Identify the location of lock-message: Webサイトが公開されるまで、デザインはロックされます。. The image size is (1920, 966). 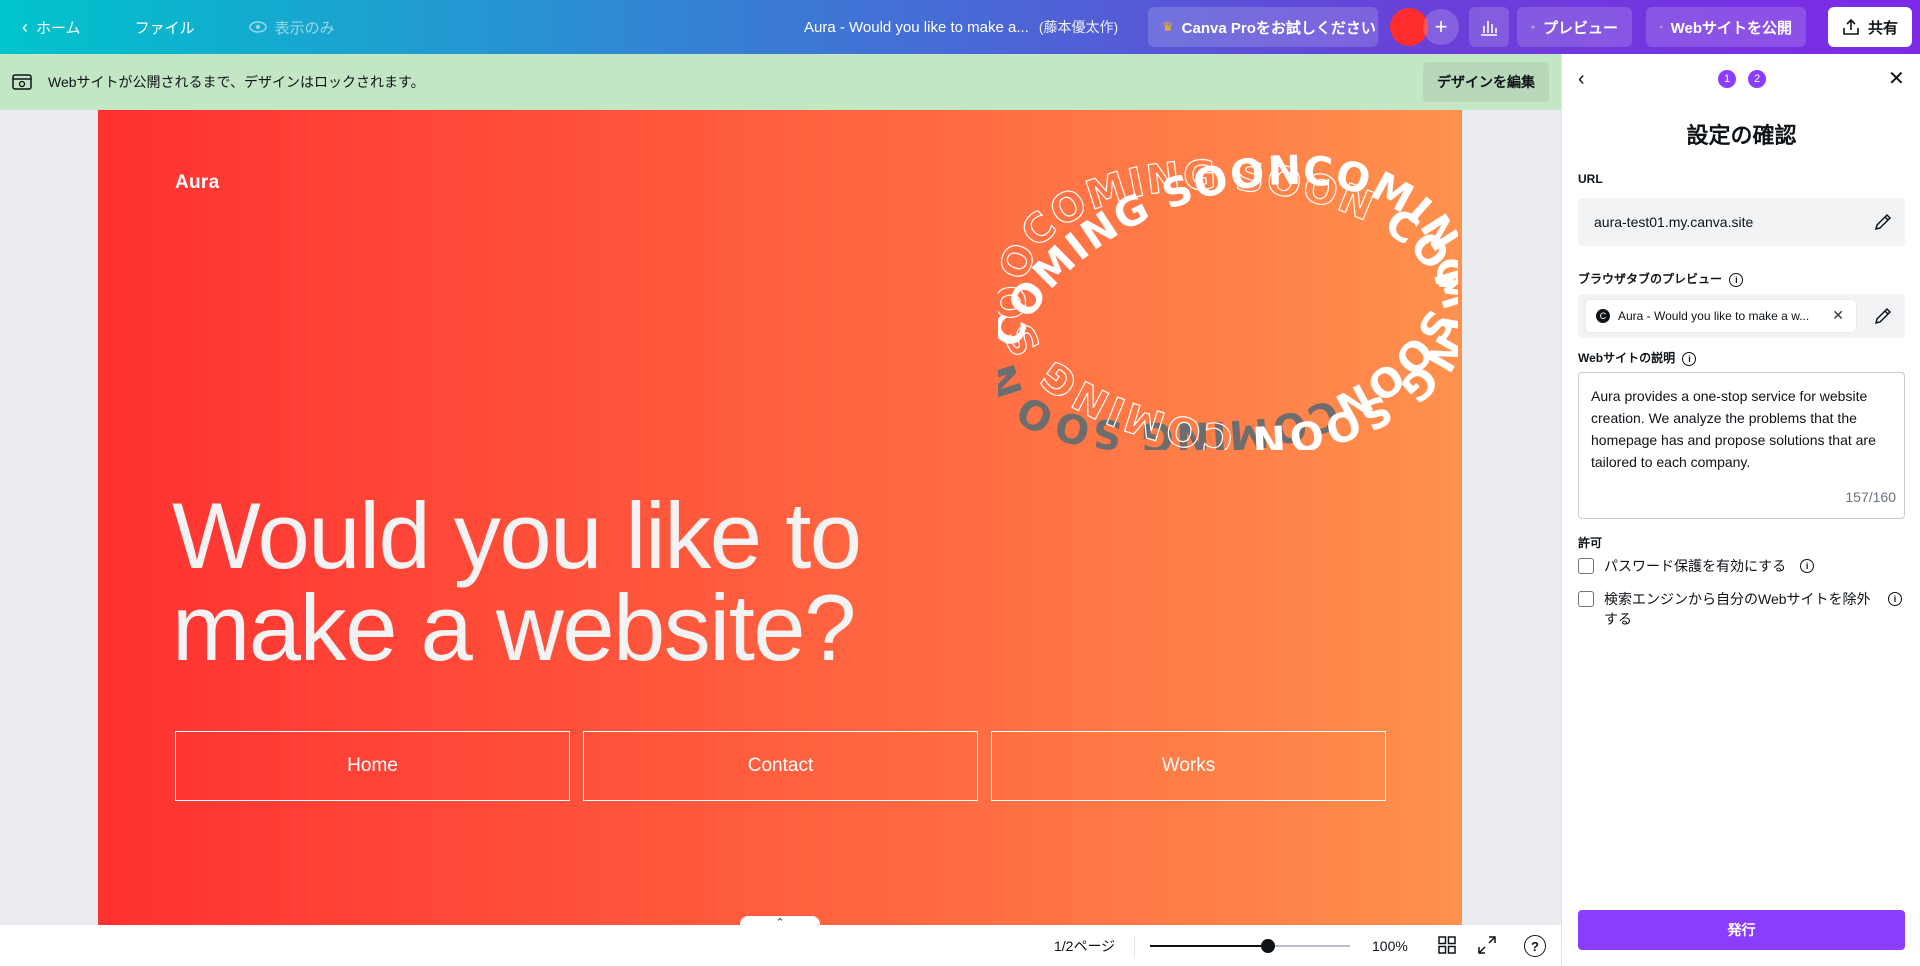
(236, 82).